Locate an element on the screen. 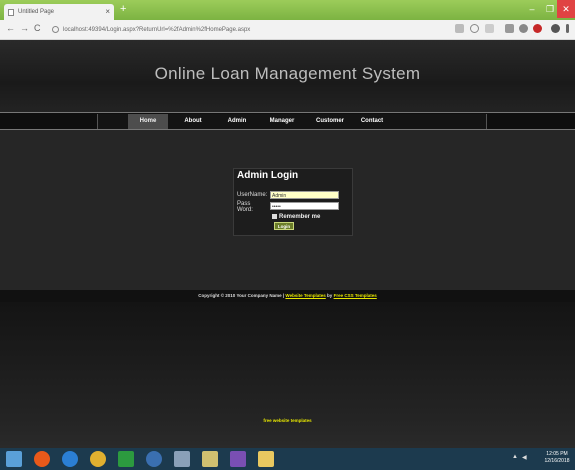 The width and height of the screenshot is (575, 470). visual-studio-icon is located at coordinates (238, 459).